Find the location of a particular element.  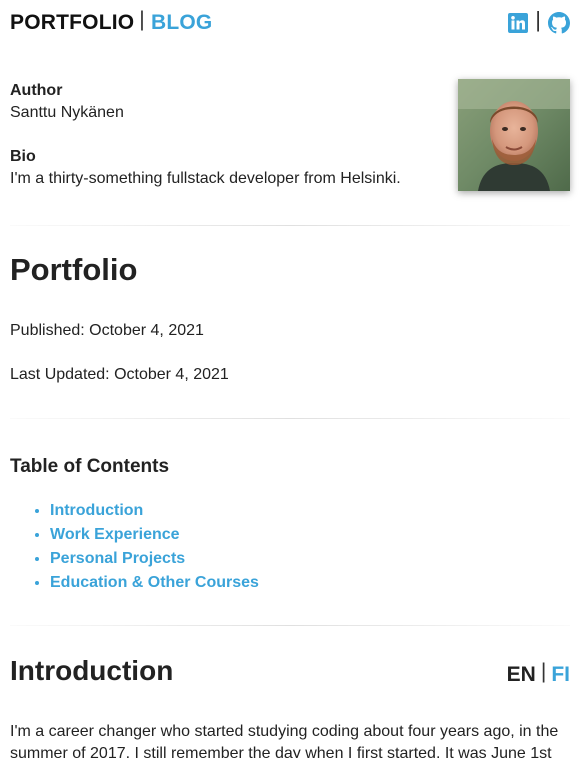

linkedin-icon is located at coordinates (518, 23).